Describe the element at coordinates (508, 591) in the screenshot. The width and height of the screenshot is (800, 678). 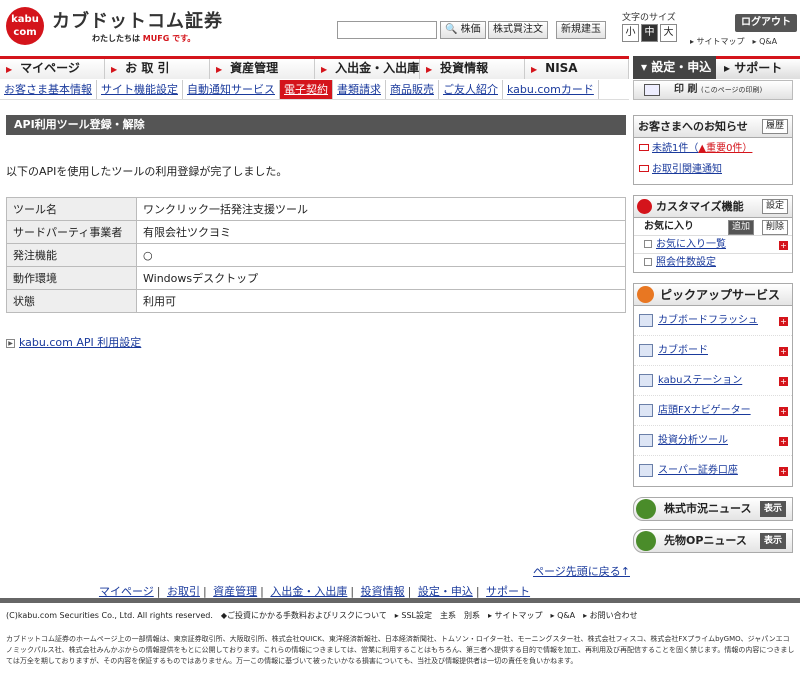
I see `footer-link: サポート` at that location.